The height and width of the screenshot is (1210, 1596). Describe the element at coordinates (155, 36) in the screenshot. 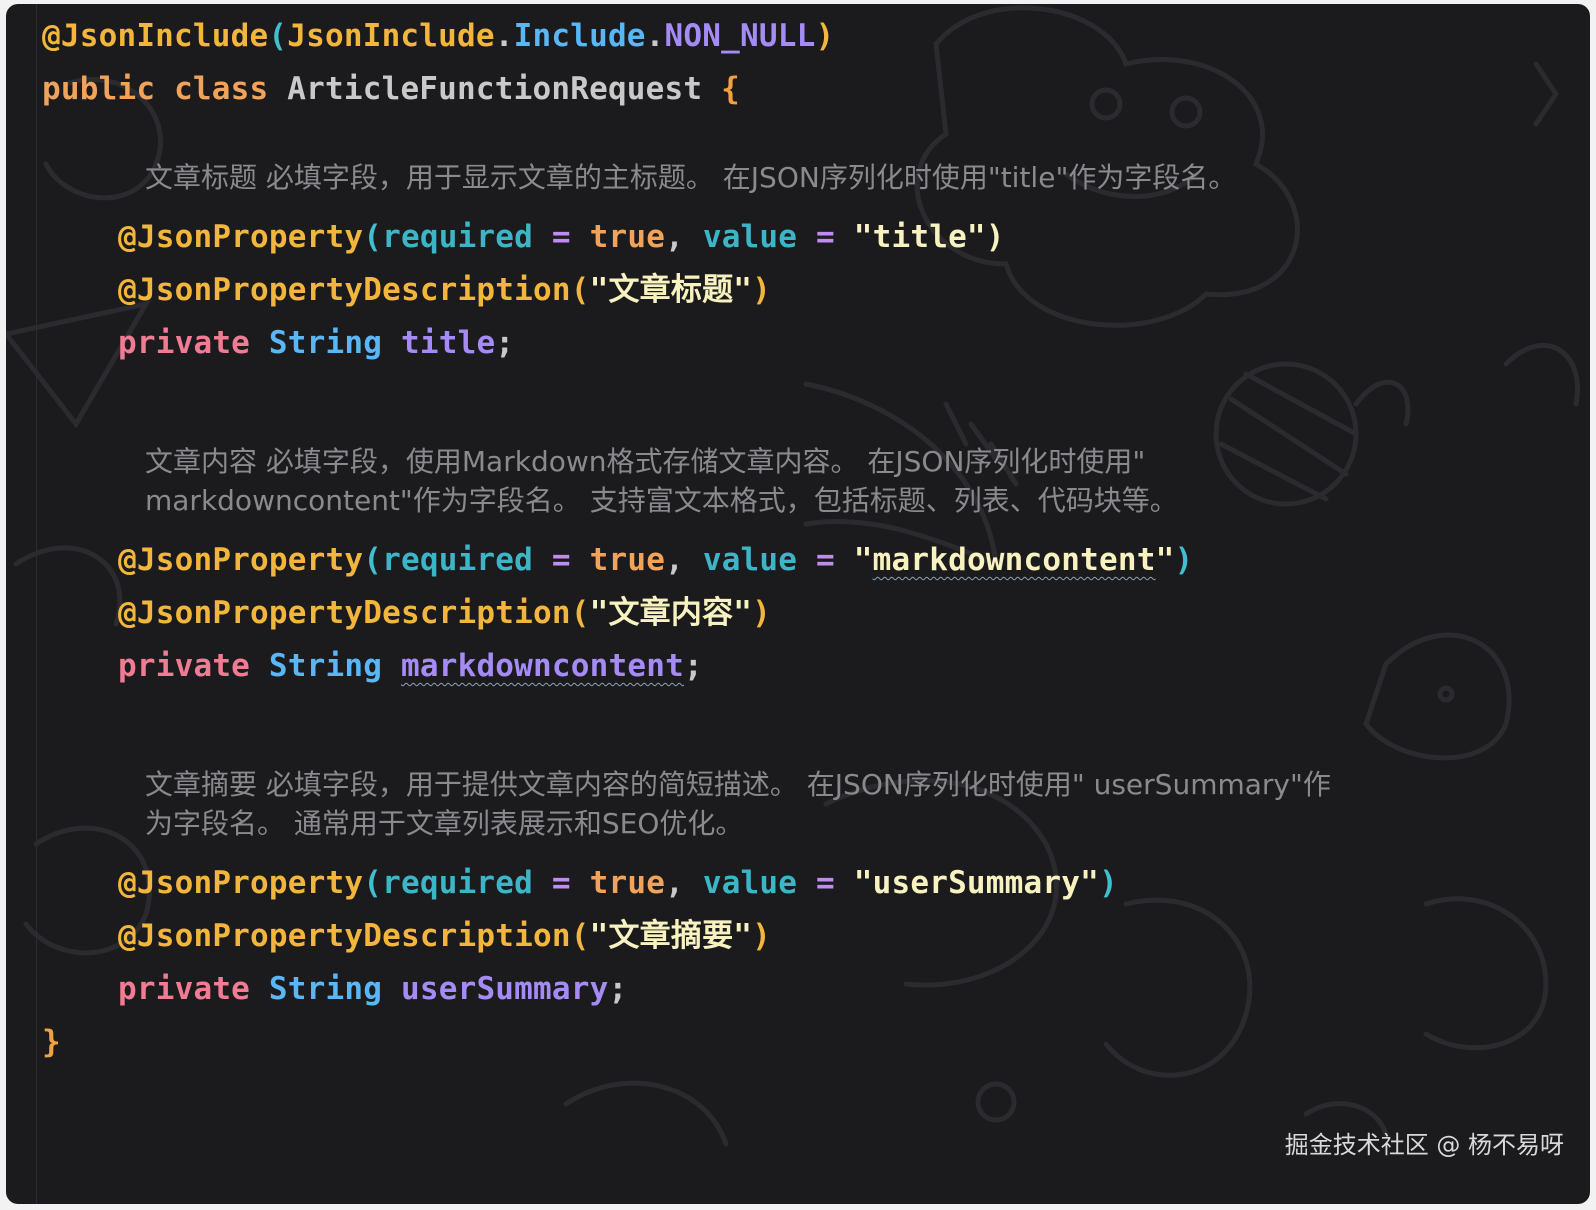

I see `annotation-json-include: @JsonInclude` at that location.